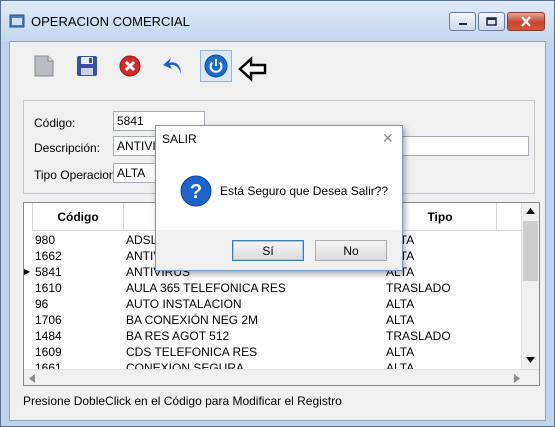 The height and width of the screenshot is (427, 555). What do you see at coordinates (79, 336) in the screenshot?
I see `cell-codigo: 1484` at bounding box center [79, 336].